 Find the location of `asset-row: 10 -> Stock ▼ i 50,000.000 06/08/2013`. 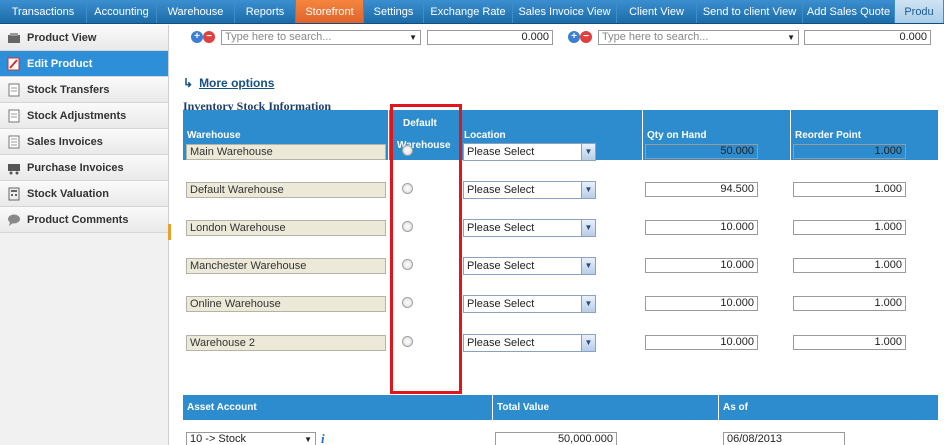

asset-row: 10 -> Stock ▼ i 50,000.000 06/08/2013 is located at coordinates (560, 437).